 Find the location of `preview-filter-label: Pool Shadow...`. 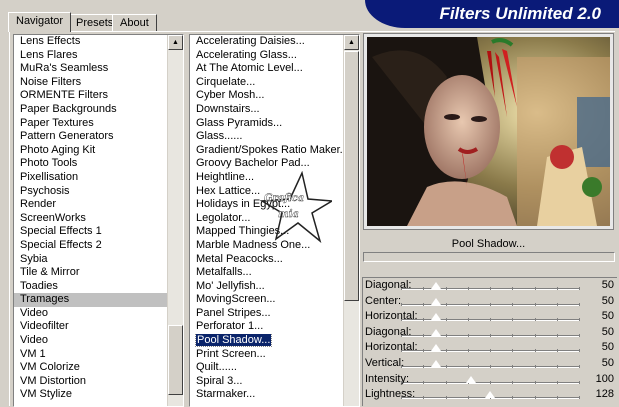

preview-filter-label: Pool Shadow... is located at coordinates (488, 244).